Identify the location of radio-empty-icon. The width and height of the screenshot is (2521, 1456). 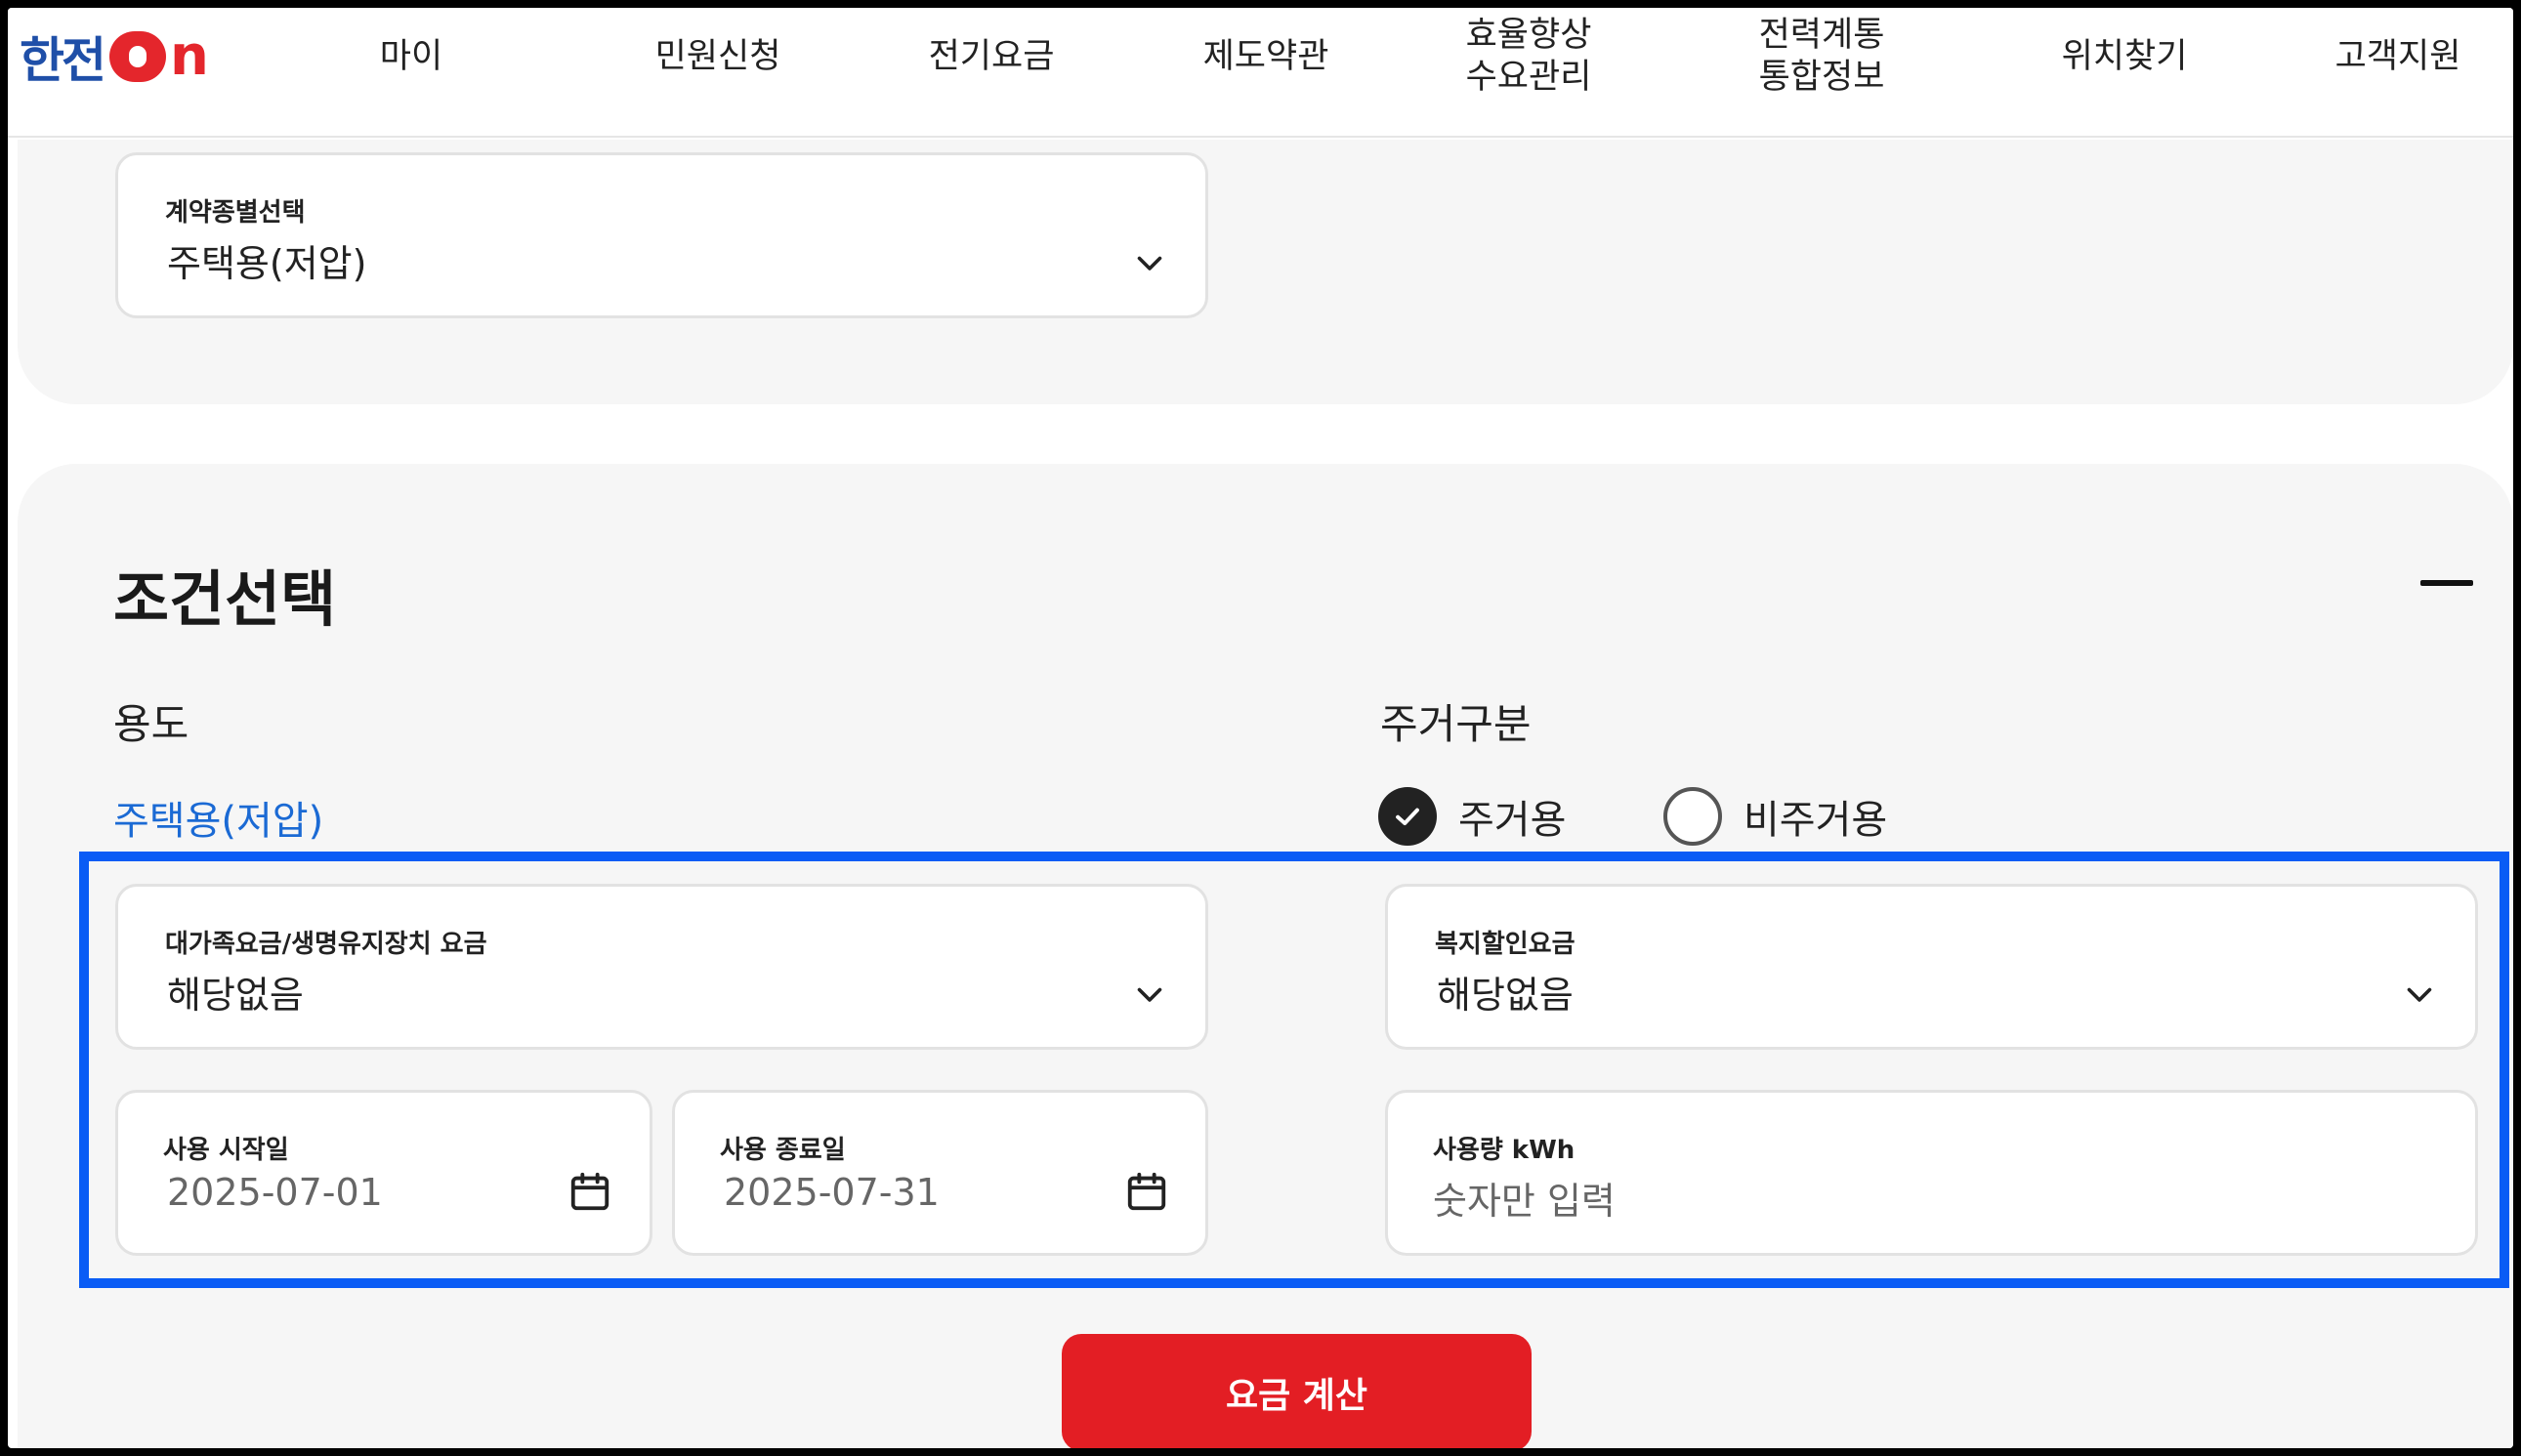
(1692, 816).